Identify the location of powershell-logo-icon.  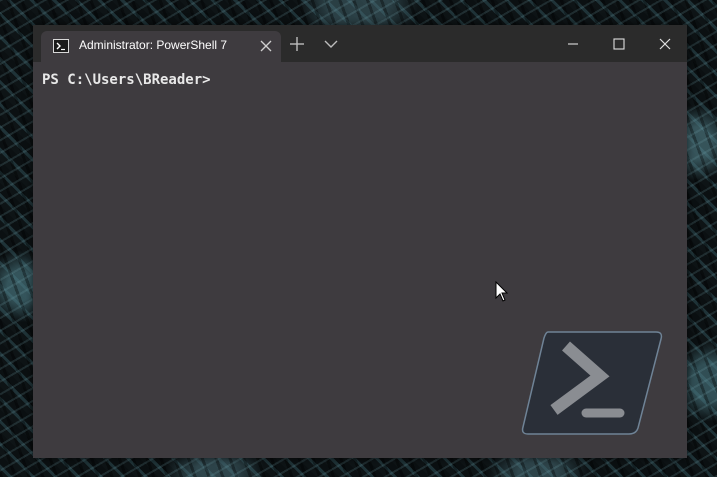
(592, 383).